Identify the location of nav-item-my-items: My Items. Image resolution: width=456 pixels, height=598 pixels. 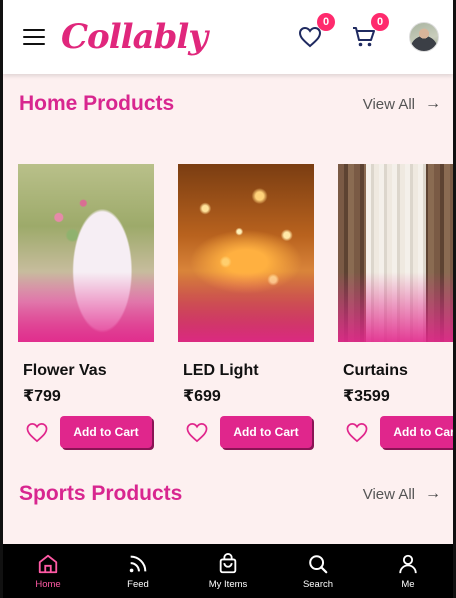
(228, 571).